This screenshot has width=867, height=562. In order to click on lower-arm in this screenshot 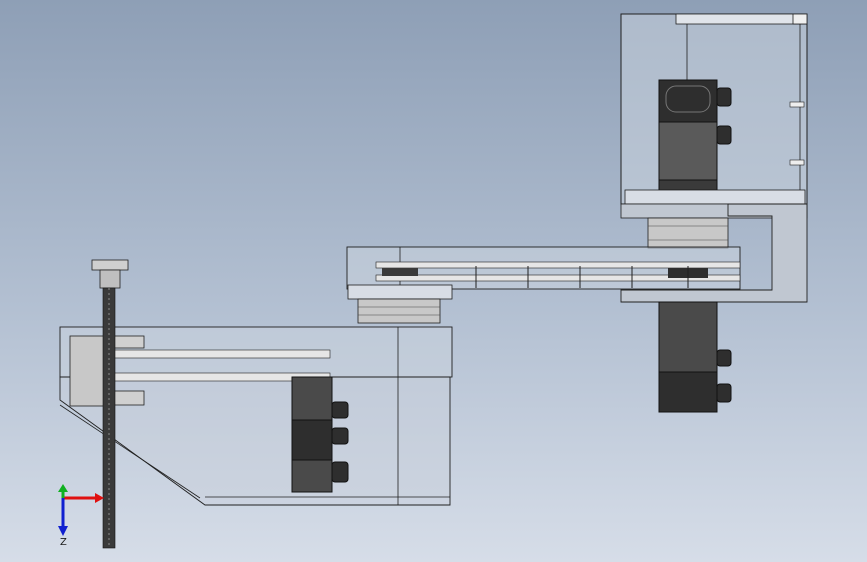, I will do `click(256, 416)`.